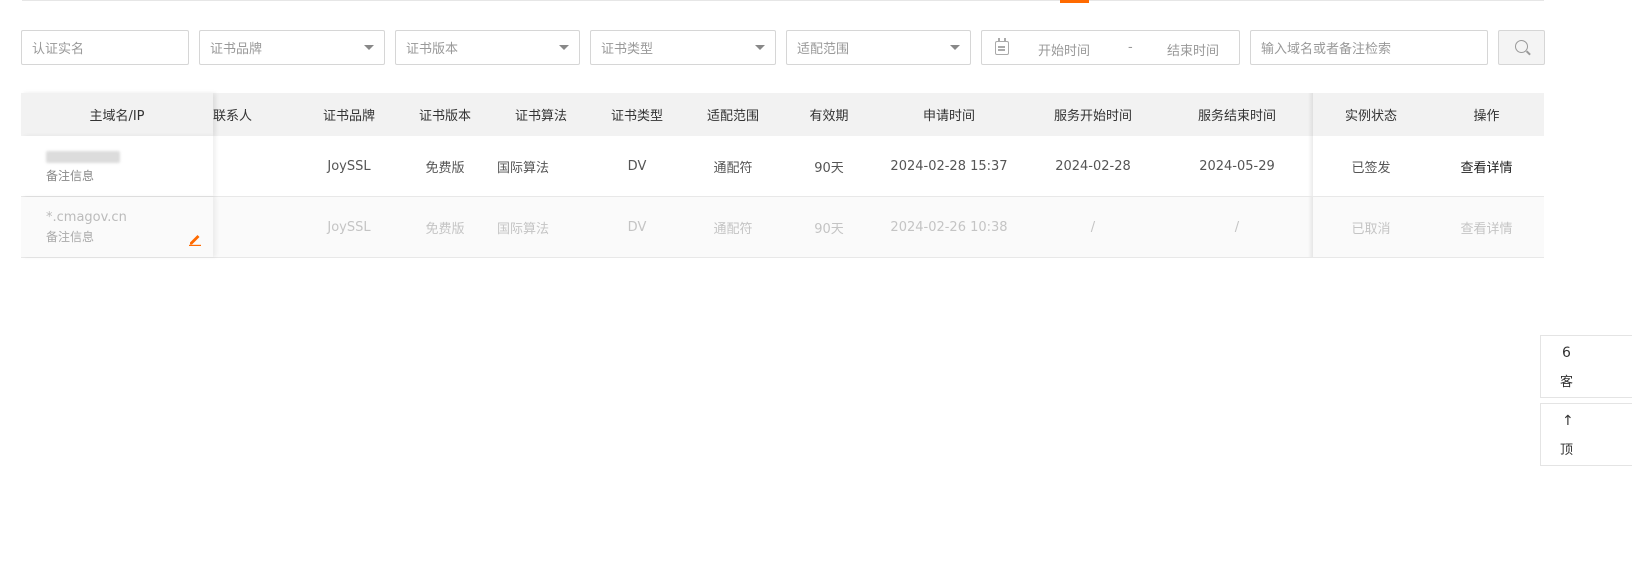  Describe the element at coordinates (878, 47) in the screenshot. I see `scope-select: 适配范围` at that location.